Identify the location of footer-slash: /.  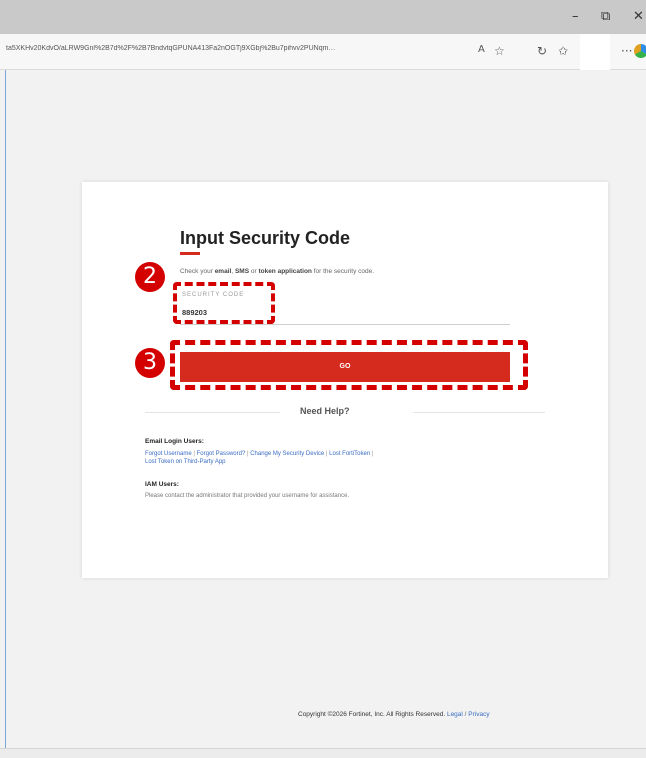
(465, 714).